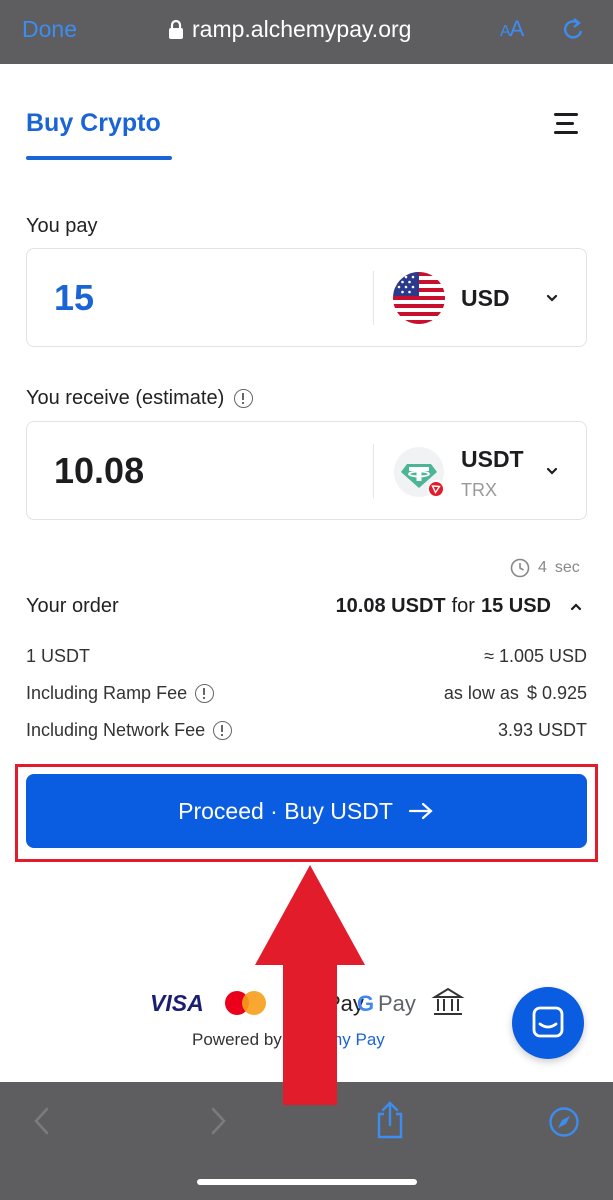  I want to click on rate-value: ≈ 1.005 USD, so click(535, 656).